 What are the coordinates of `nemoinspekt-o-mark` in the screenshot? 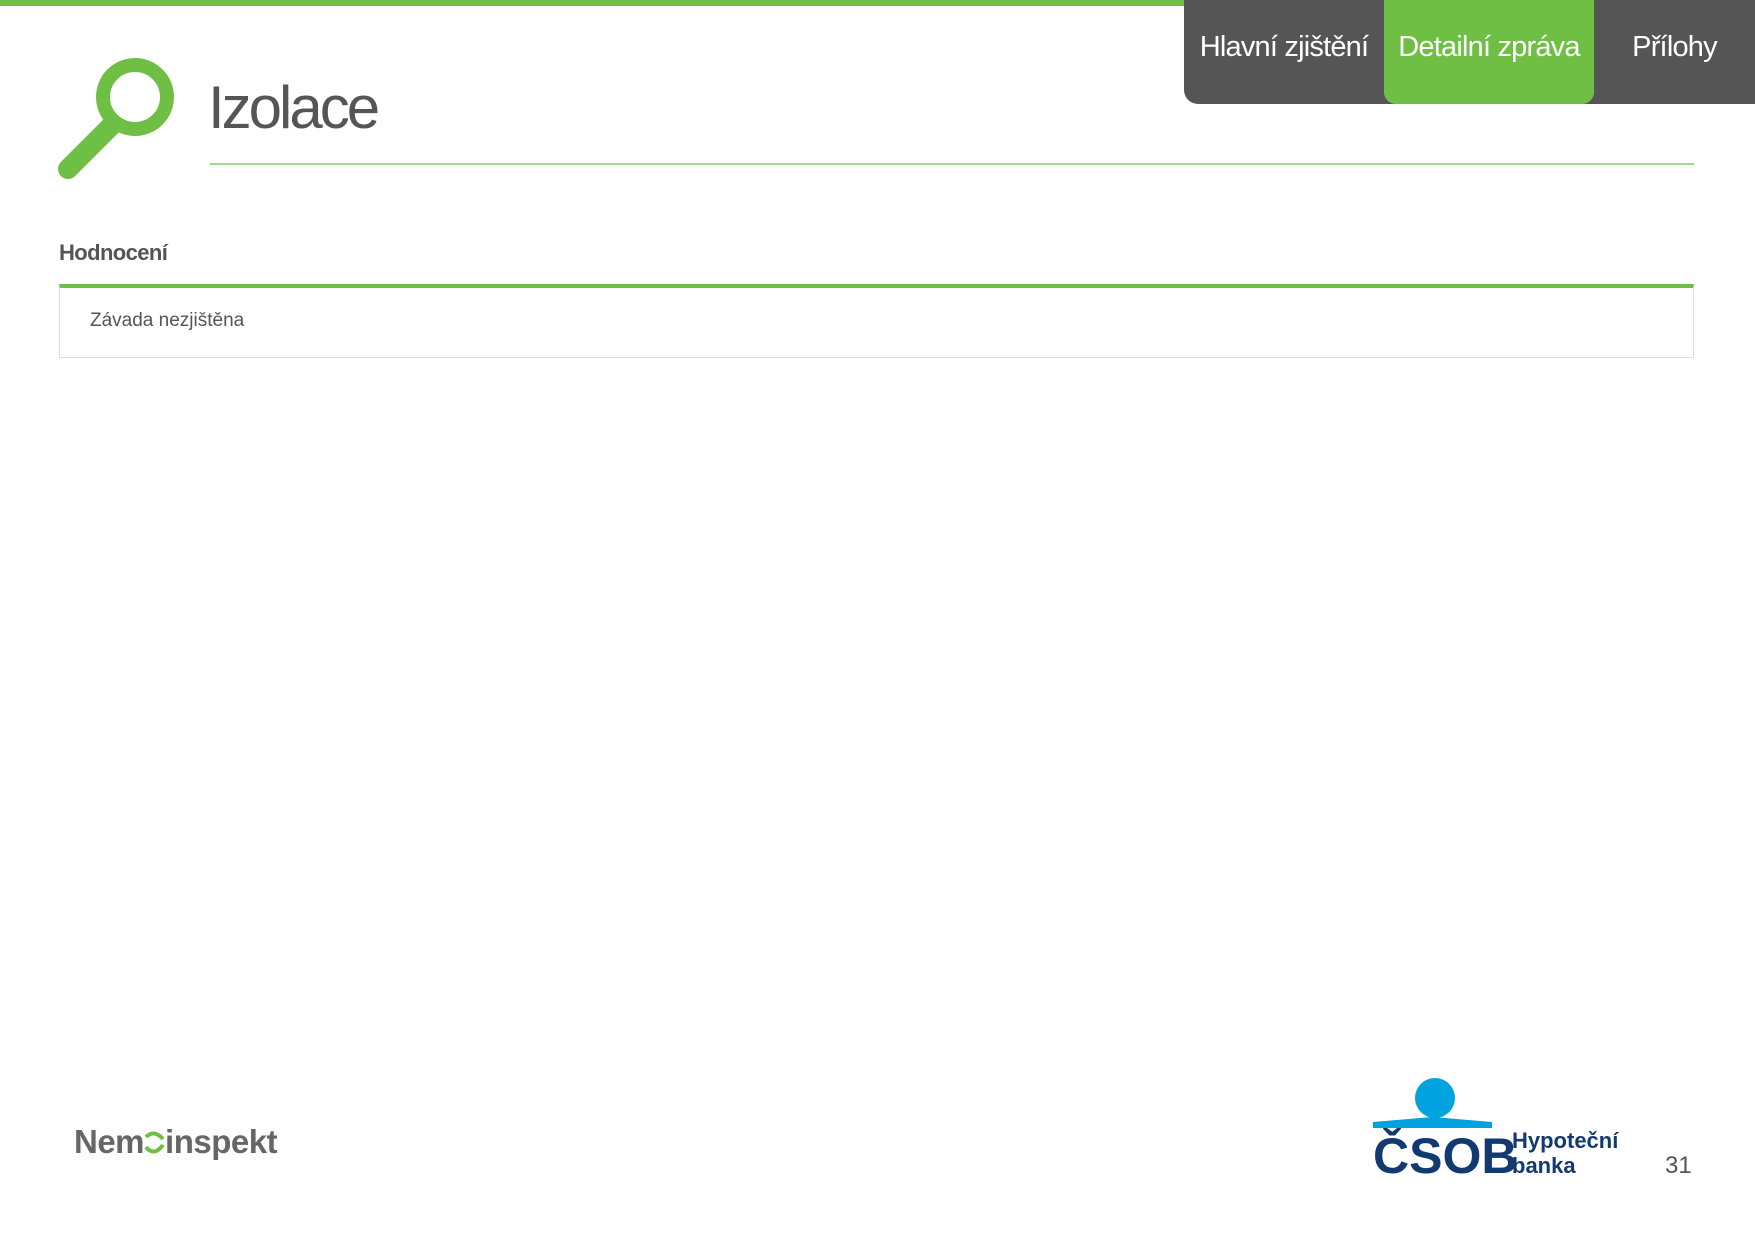 It's located at (154, 1142).